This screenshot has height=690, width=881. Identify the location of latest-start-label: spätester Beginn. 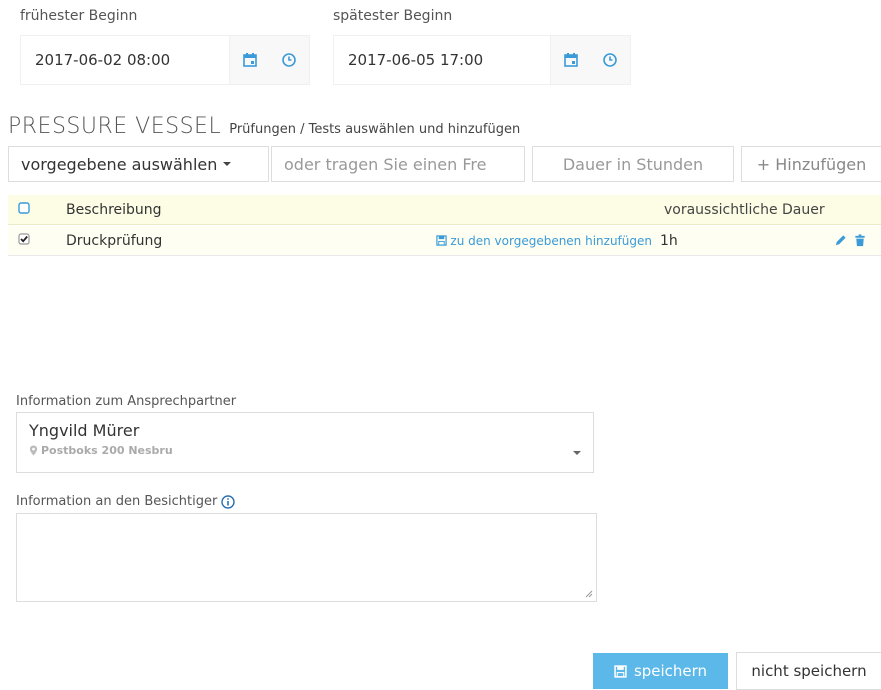
(393, 16).